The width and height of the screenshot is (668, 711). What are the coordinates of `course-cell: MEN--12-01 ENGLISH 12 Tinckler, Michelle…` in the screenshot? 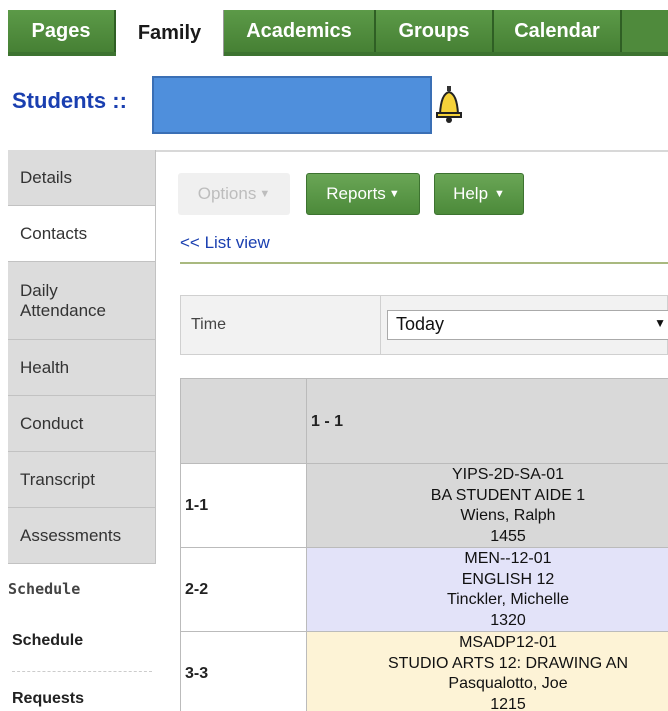 It's located at (487, 589).